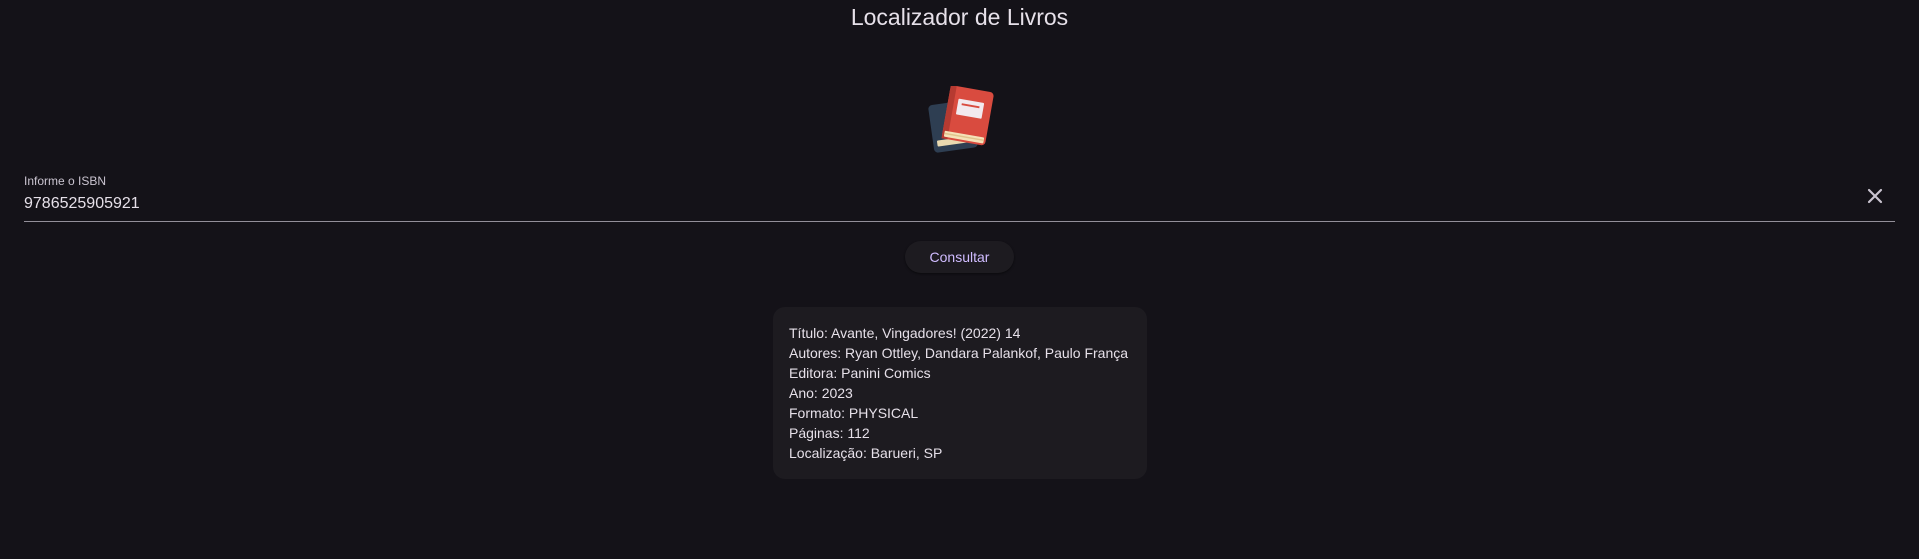  What do you see at coordinates (821, 393) in the screenshot?
I see `result-year: Ano: 2023` at bounding box center [821, 393].